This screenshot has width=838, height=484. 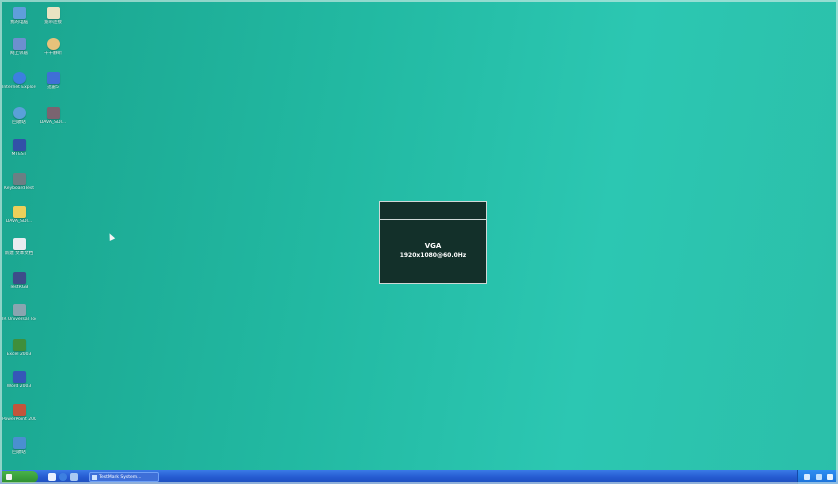 I want to click on desktop-icon-label: Word 2003, so click(x=19, y=386).